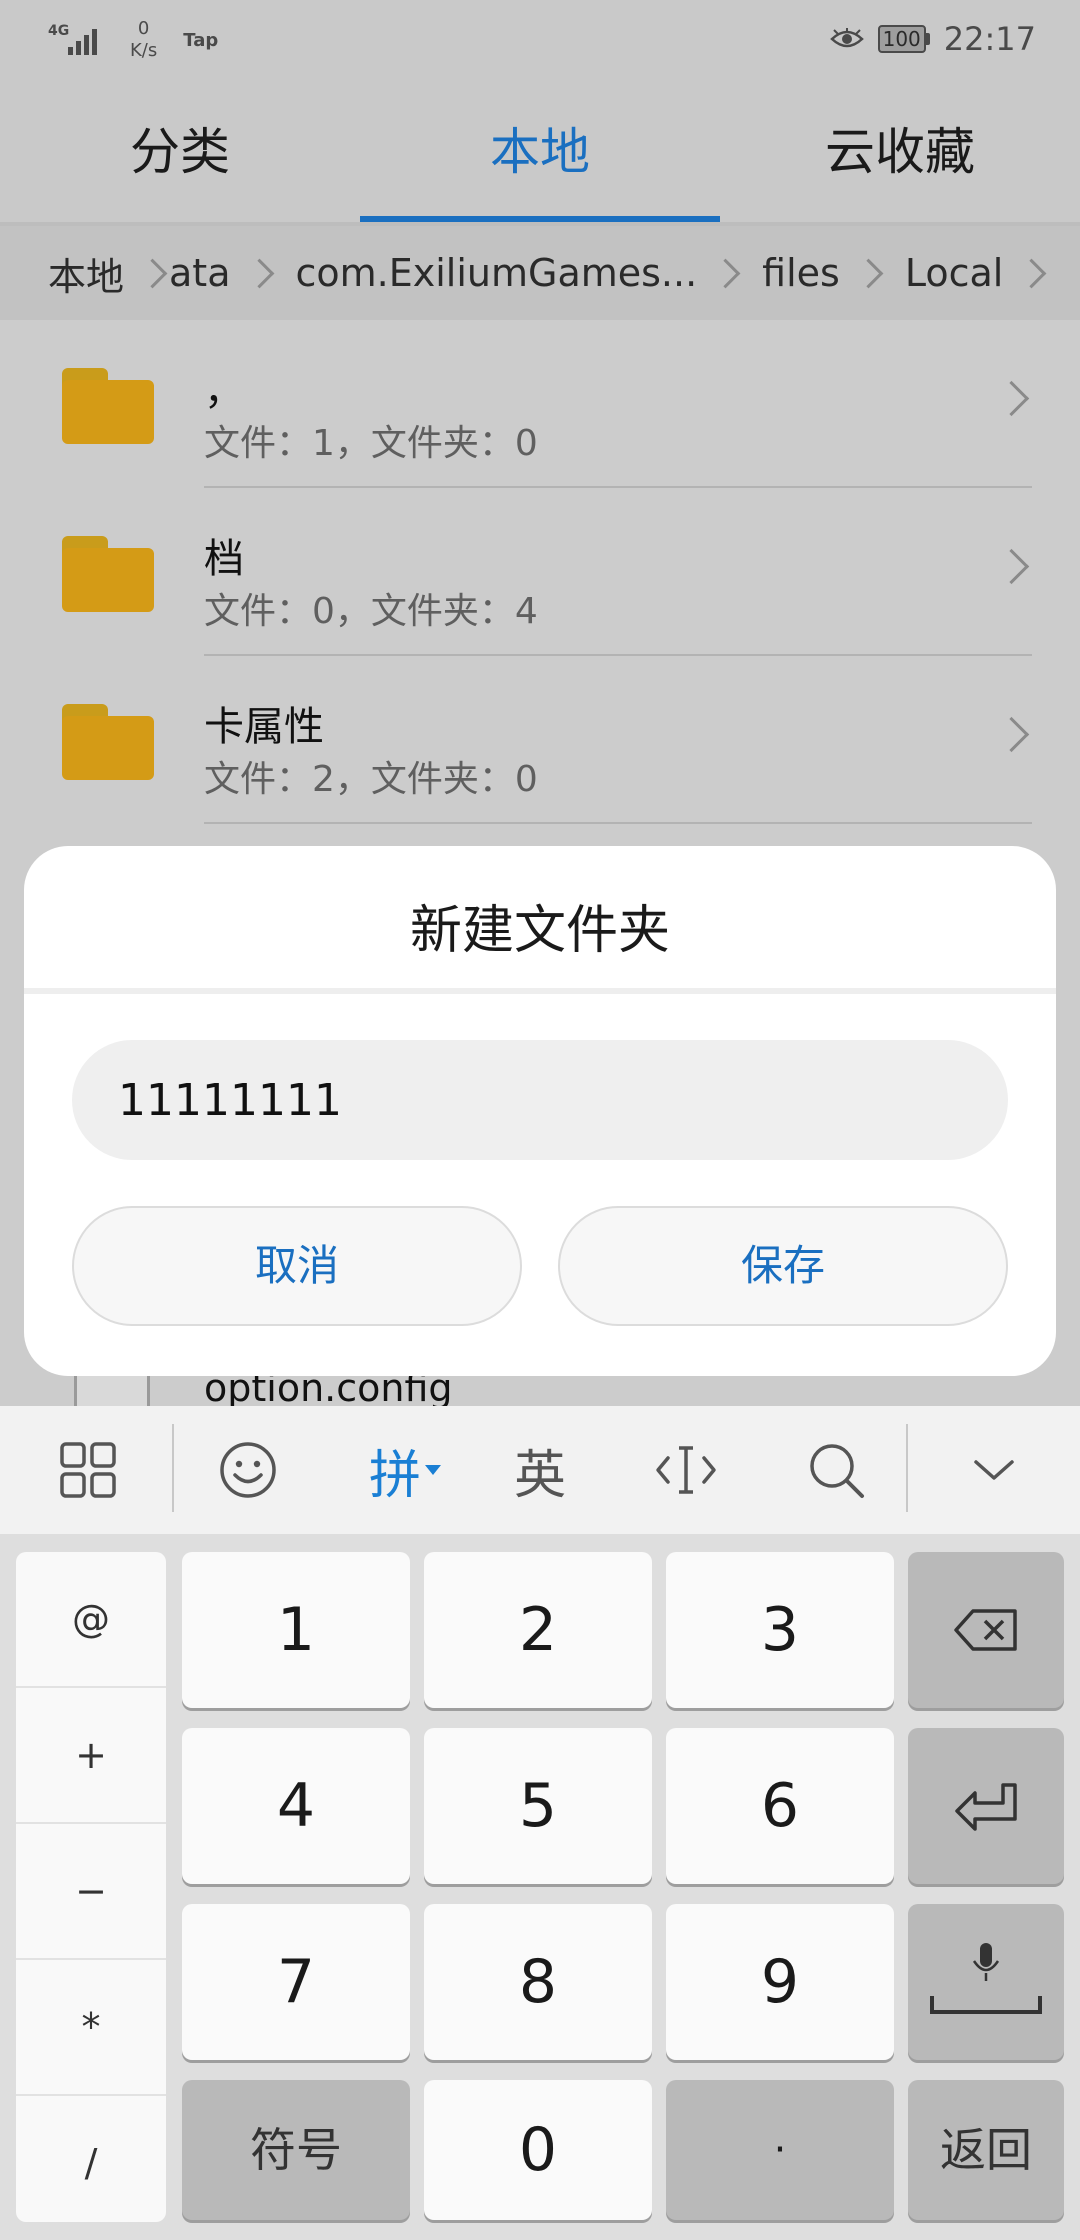  What do you see at coordinates (986, 1962) in the screenshot?
I see `microphone-icon` at bounding box center [986, 1962].